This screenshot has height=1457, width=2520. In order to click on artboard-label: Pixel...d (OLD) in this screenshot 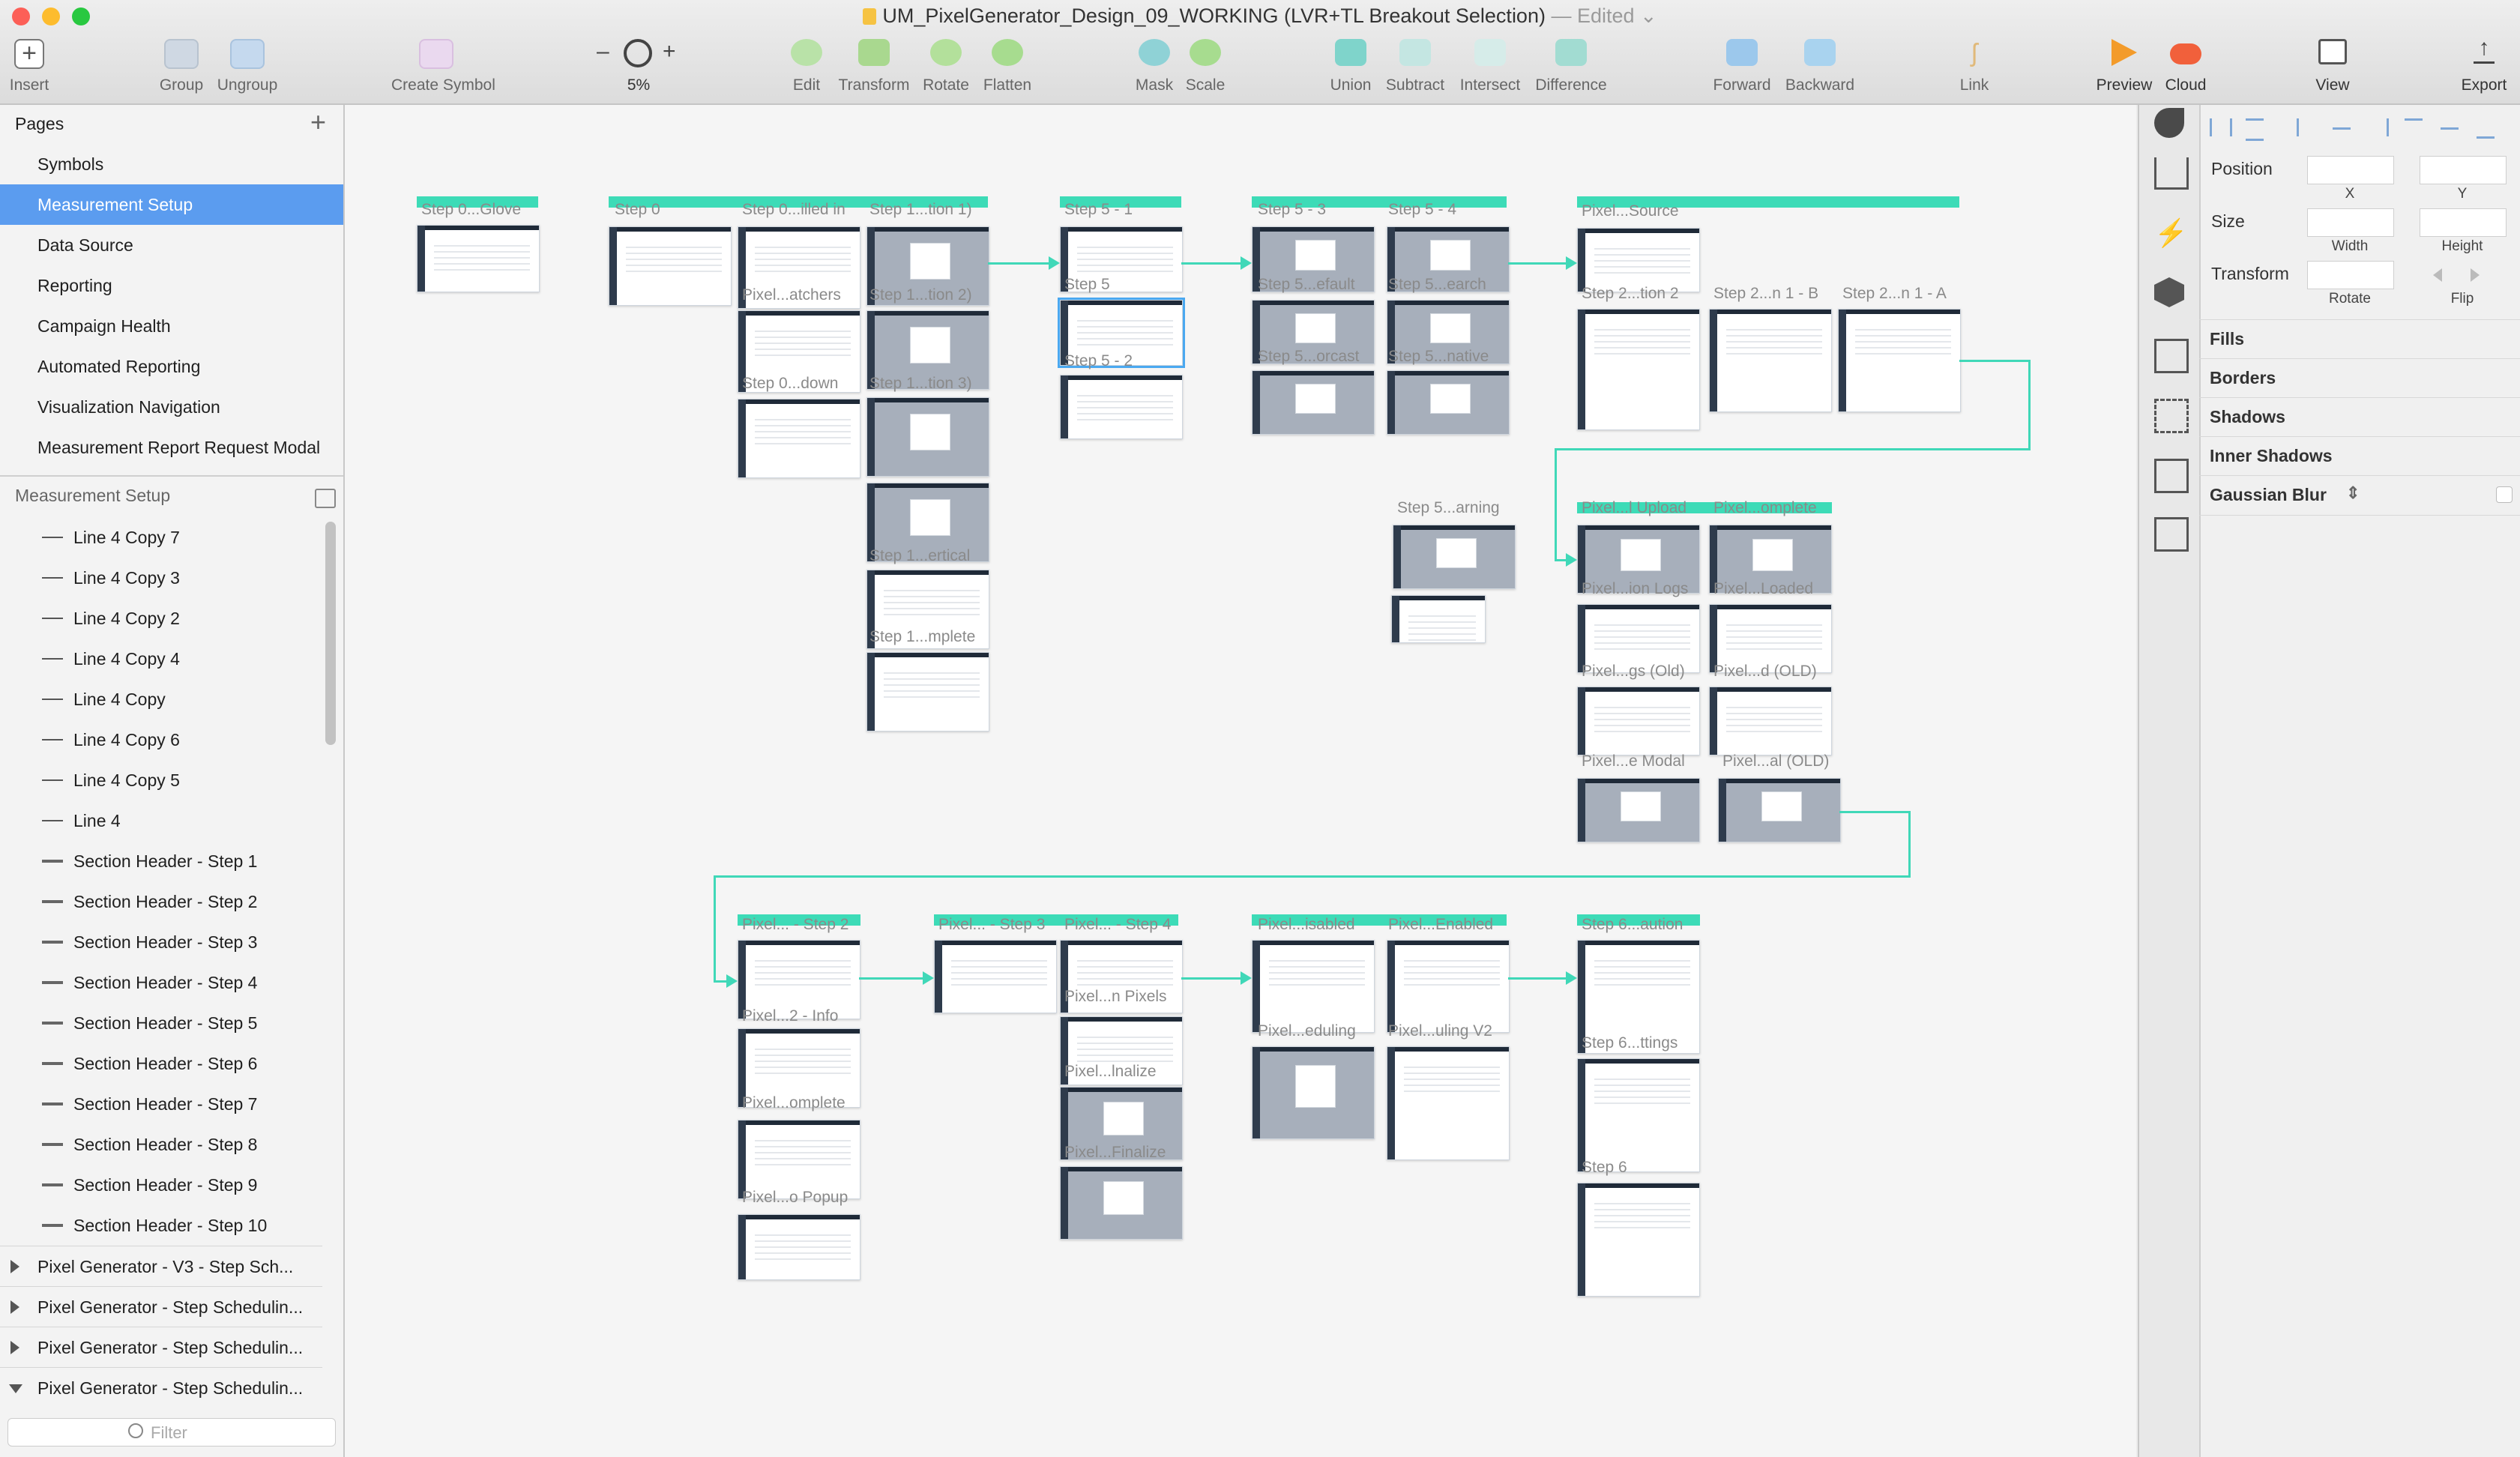, I will do `click(1765, 672)`.